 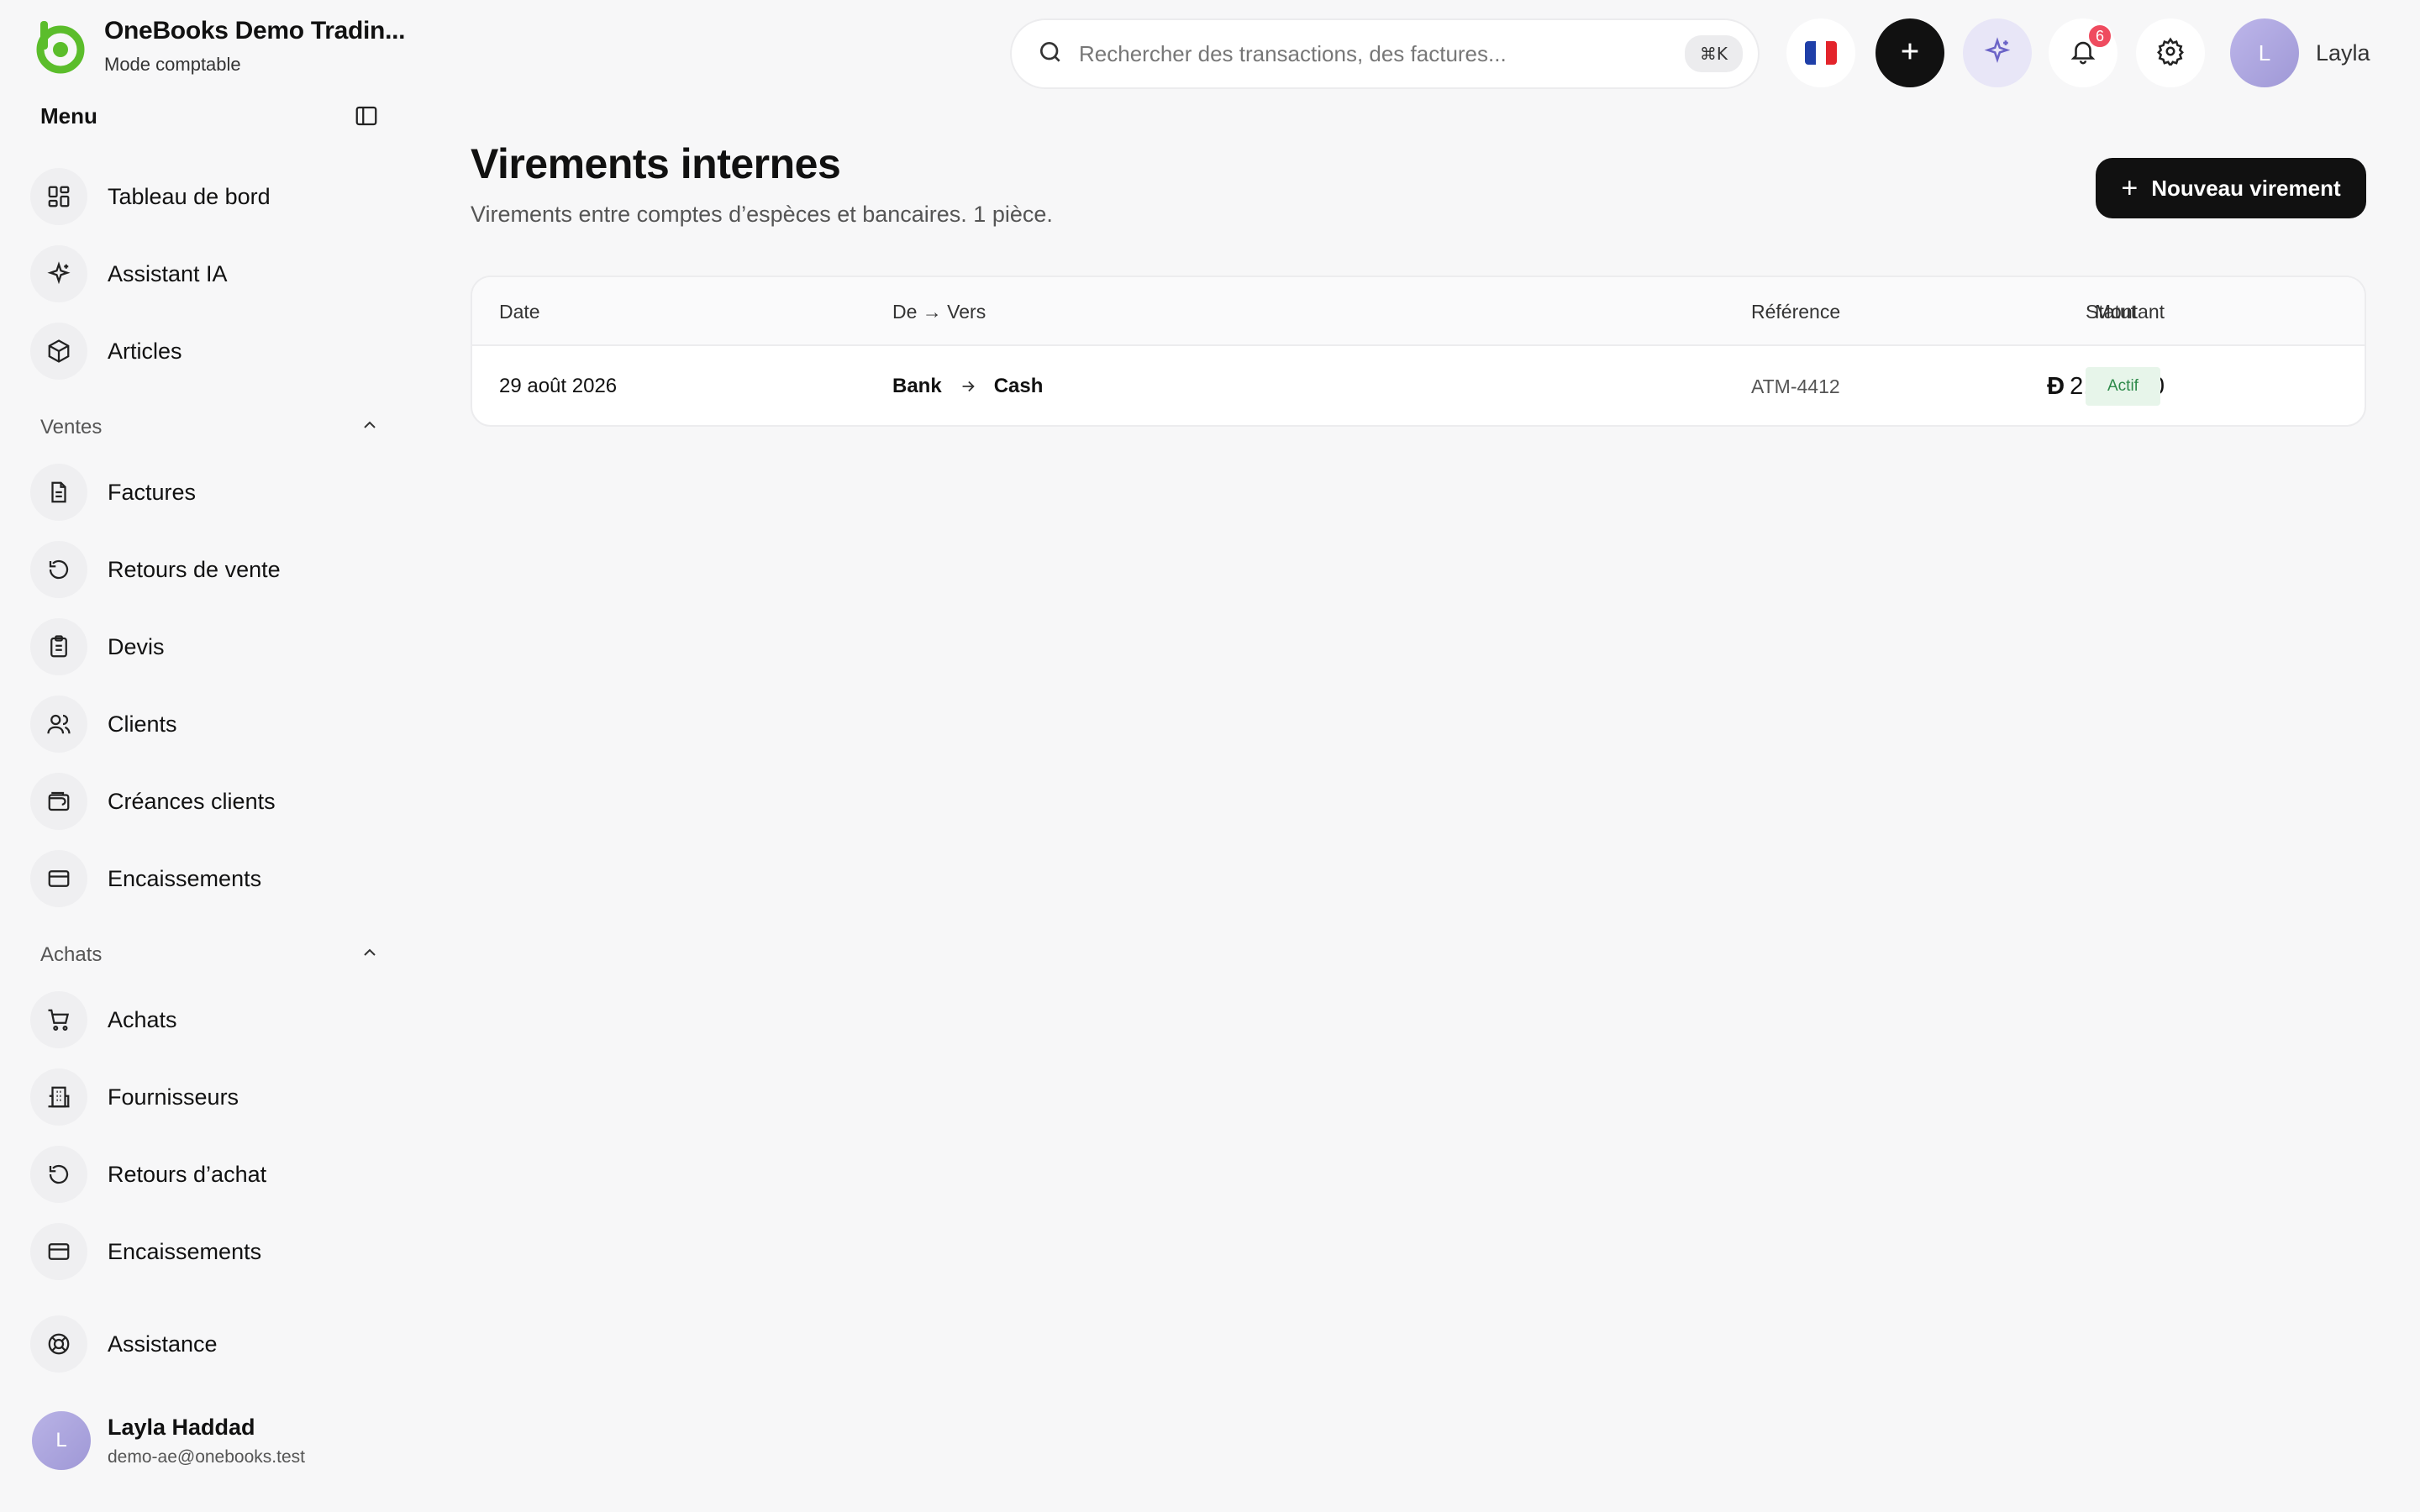 What do you see at coordinates (142, 1019) in the screenshot?
I see `sidebar-item-label: Achats` at bounding box center [142, 1019].